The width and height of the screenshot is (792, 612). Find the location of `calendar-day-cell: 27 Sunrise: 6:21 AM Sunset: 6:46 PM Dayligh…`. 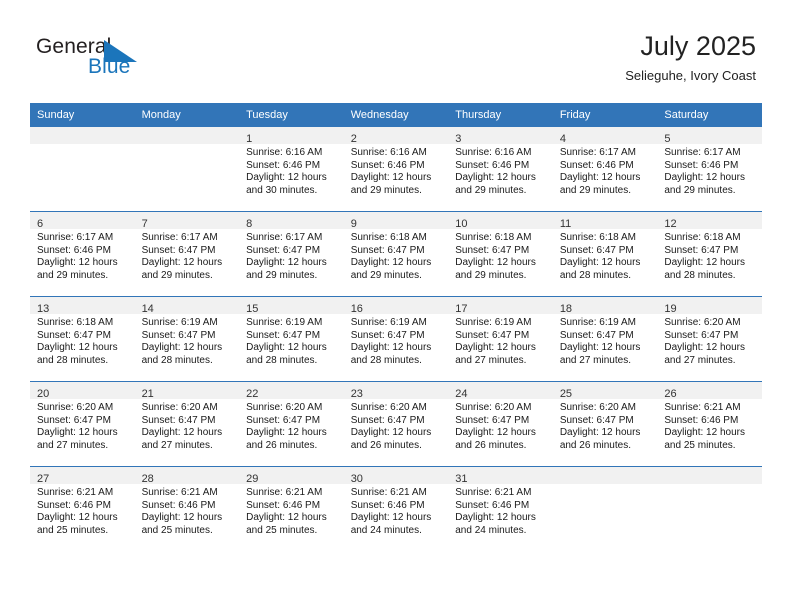

calendar-day-cell: 27 Sunrise: 6:21 AM Sunset: 6:46 PM Dayligh… is located at coordinates (82, 508).